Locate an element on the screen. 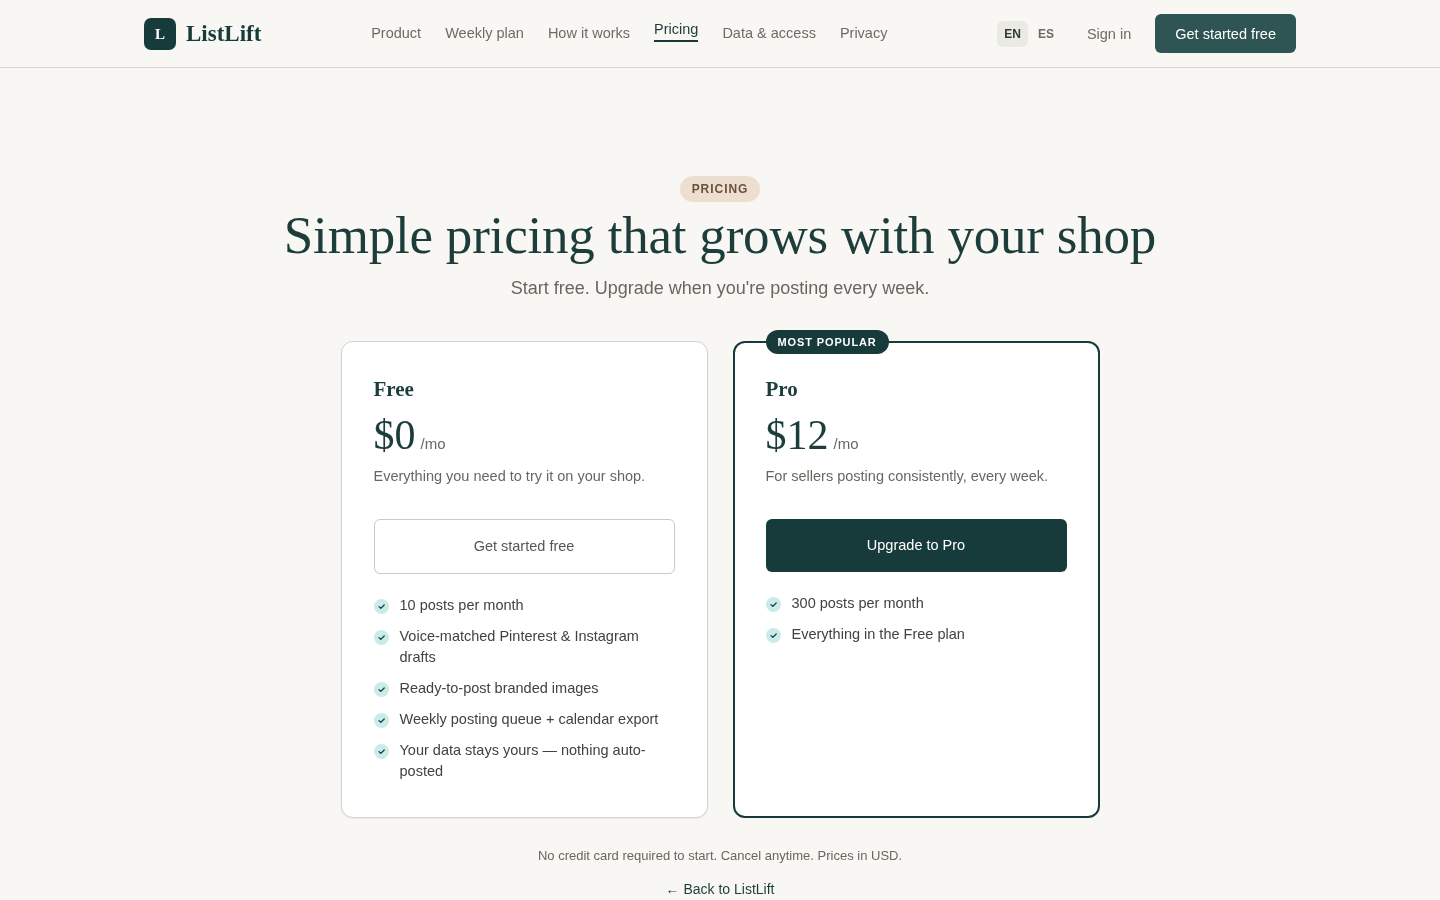 The width and height of the screenshot is (1440, 900). plan-description: Everything you need to try it on your shop. is located at coordinates (510, 475).